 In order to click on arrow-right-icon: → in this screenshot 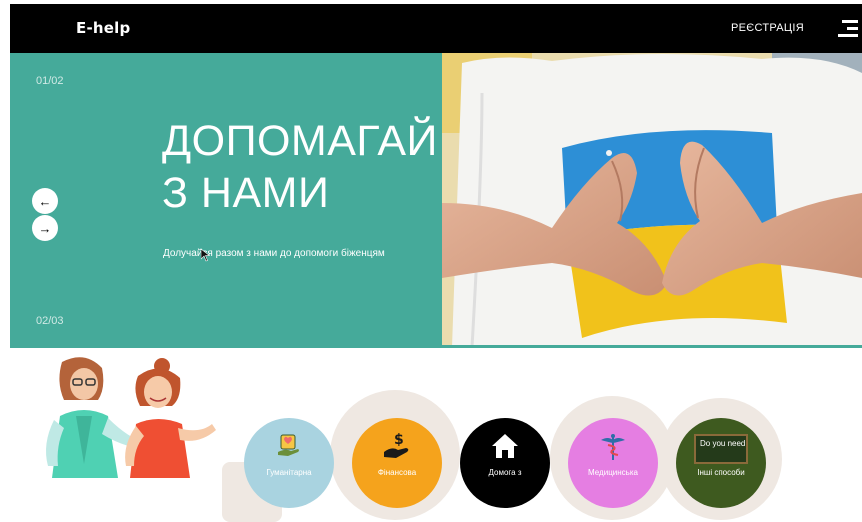, I will do `click(45, 228)`.